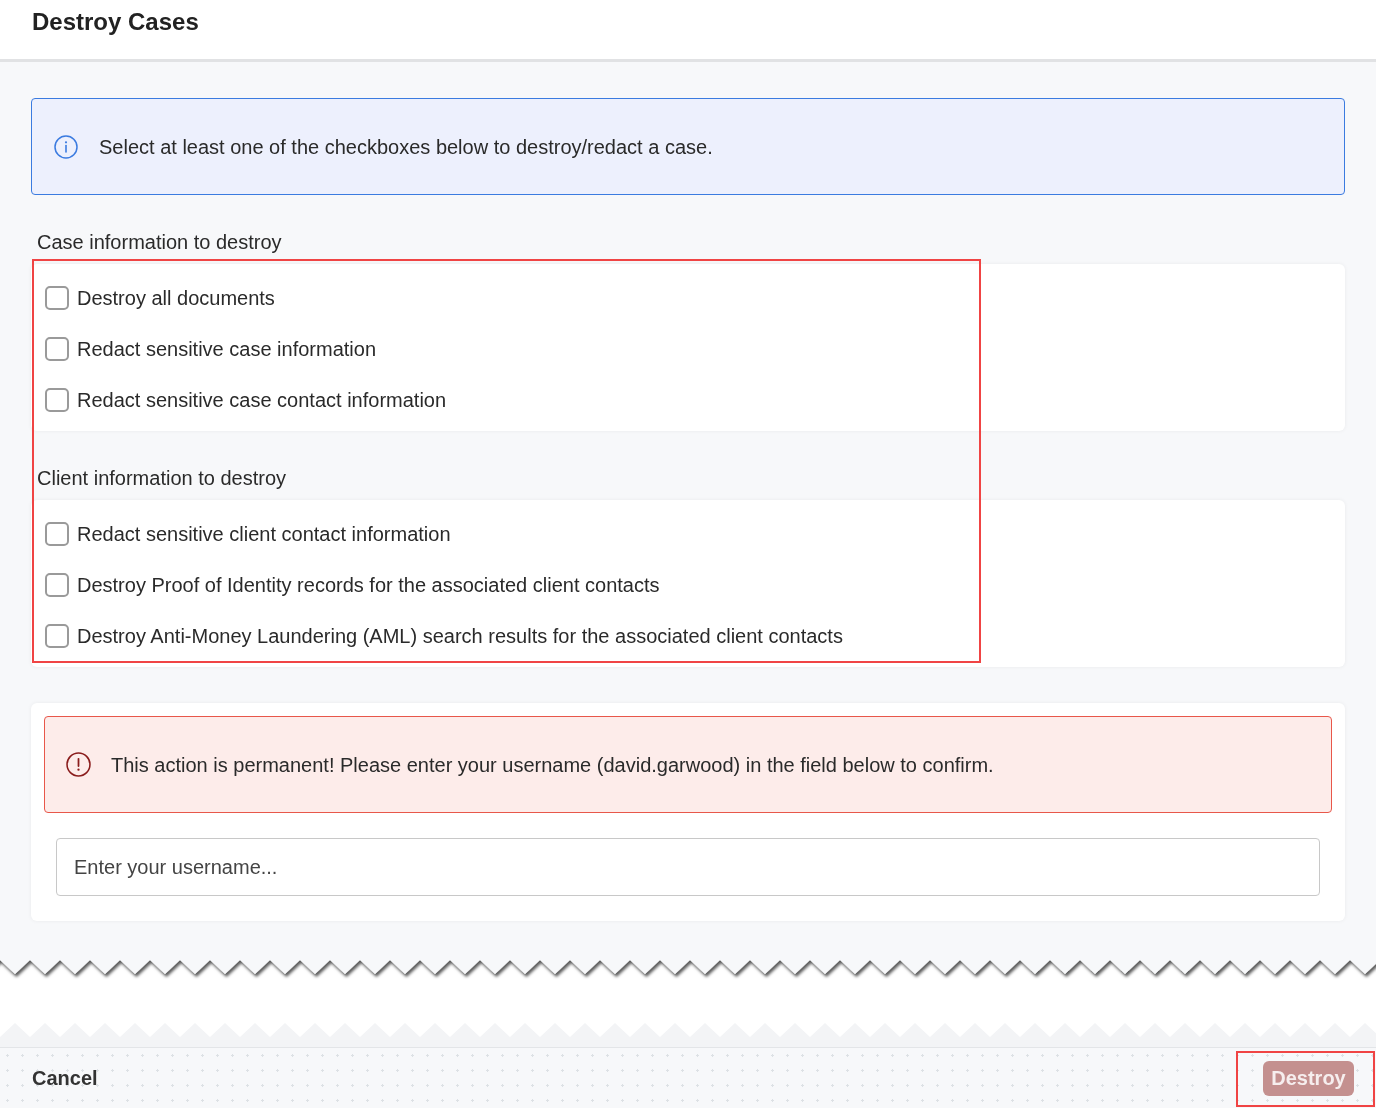 The image size is (1376, 1108). Describe the element at coordinates (460, 635) in the screenshot. I see `checkbox-label: Destroy Anti-Money Laundering (AML) search results for the associated client contacts` at that location.